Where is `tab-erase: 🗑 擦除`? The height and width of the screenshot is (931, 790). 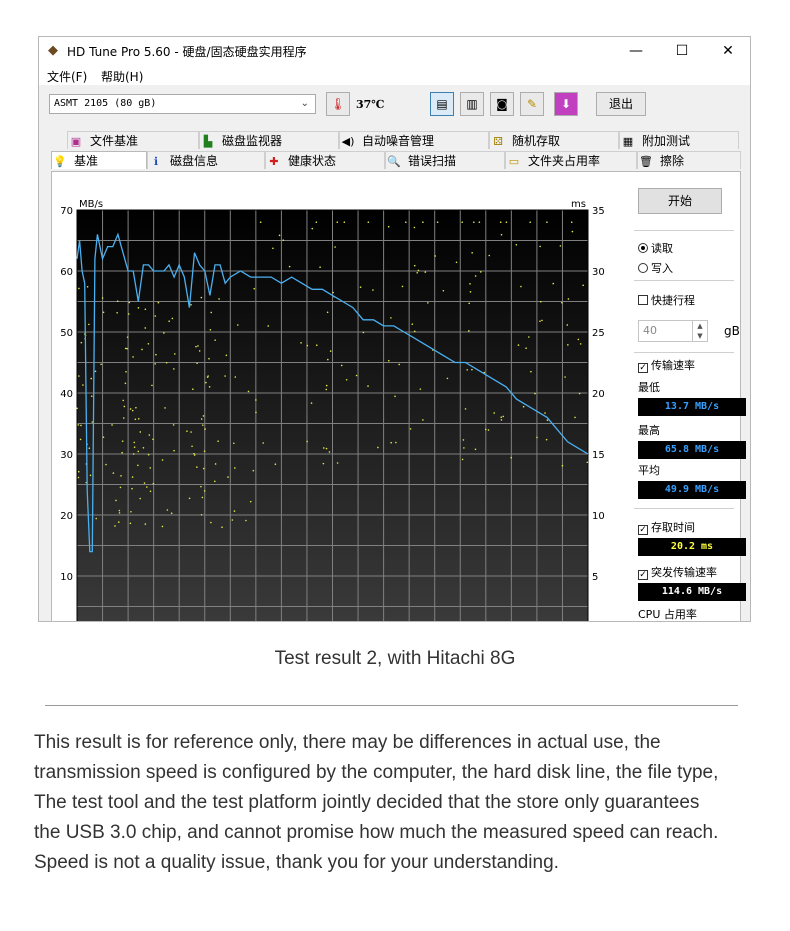 tab-erase: 🗑 擦除 is located at coordinates (689, 160).